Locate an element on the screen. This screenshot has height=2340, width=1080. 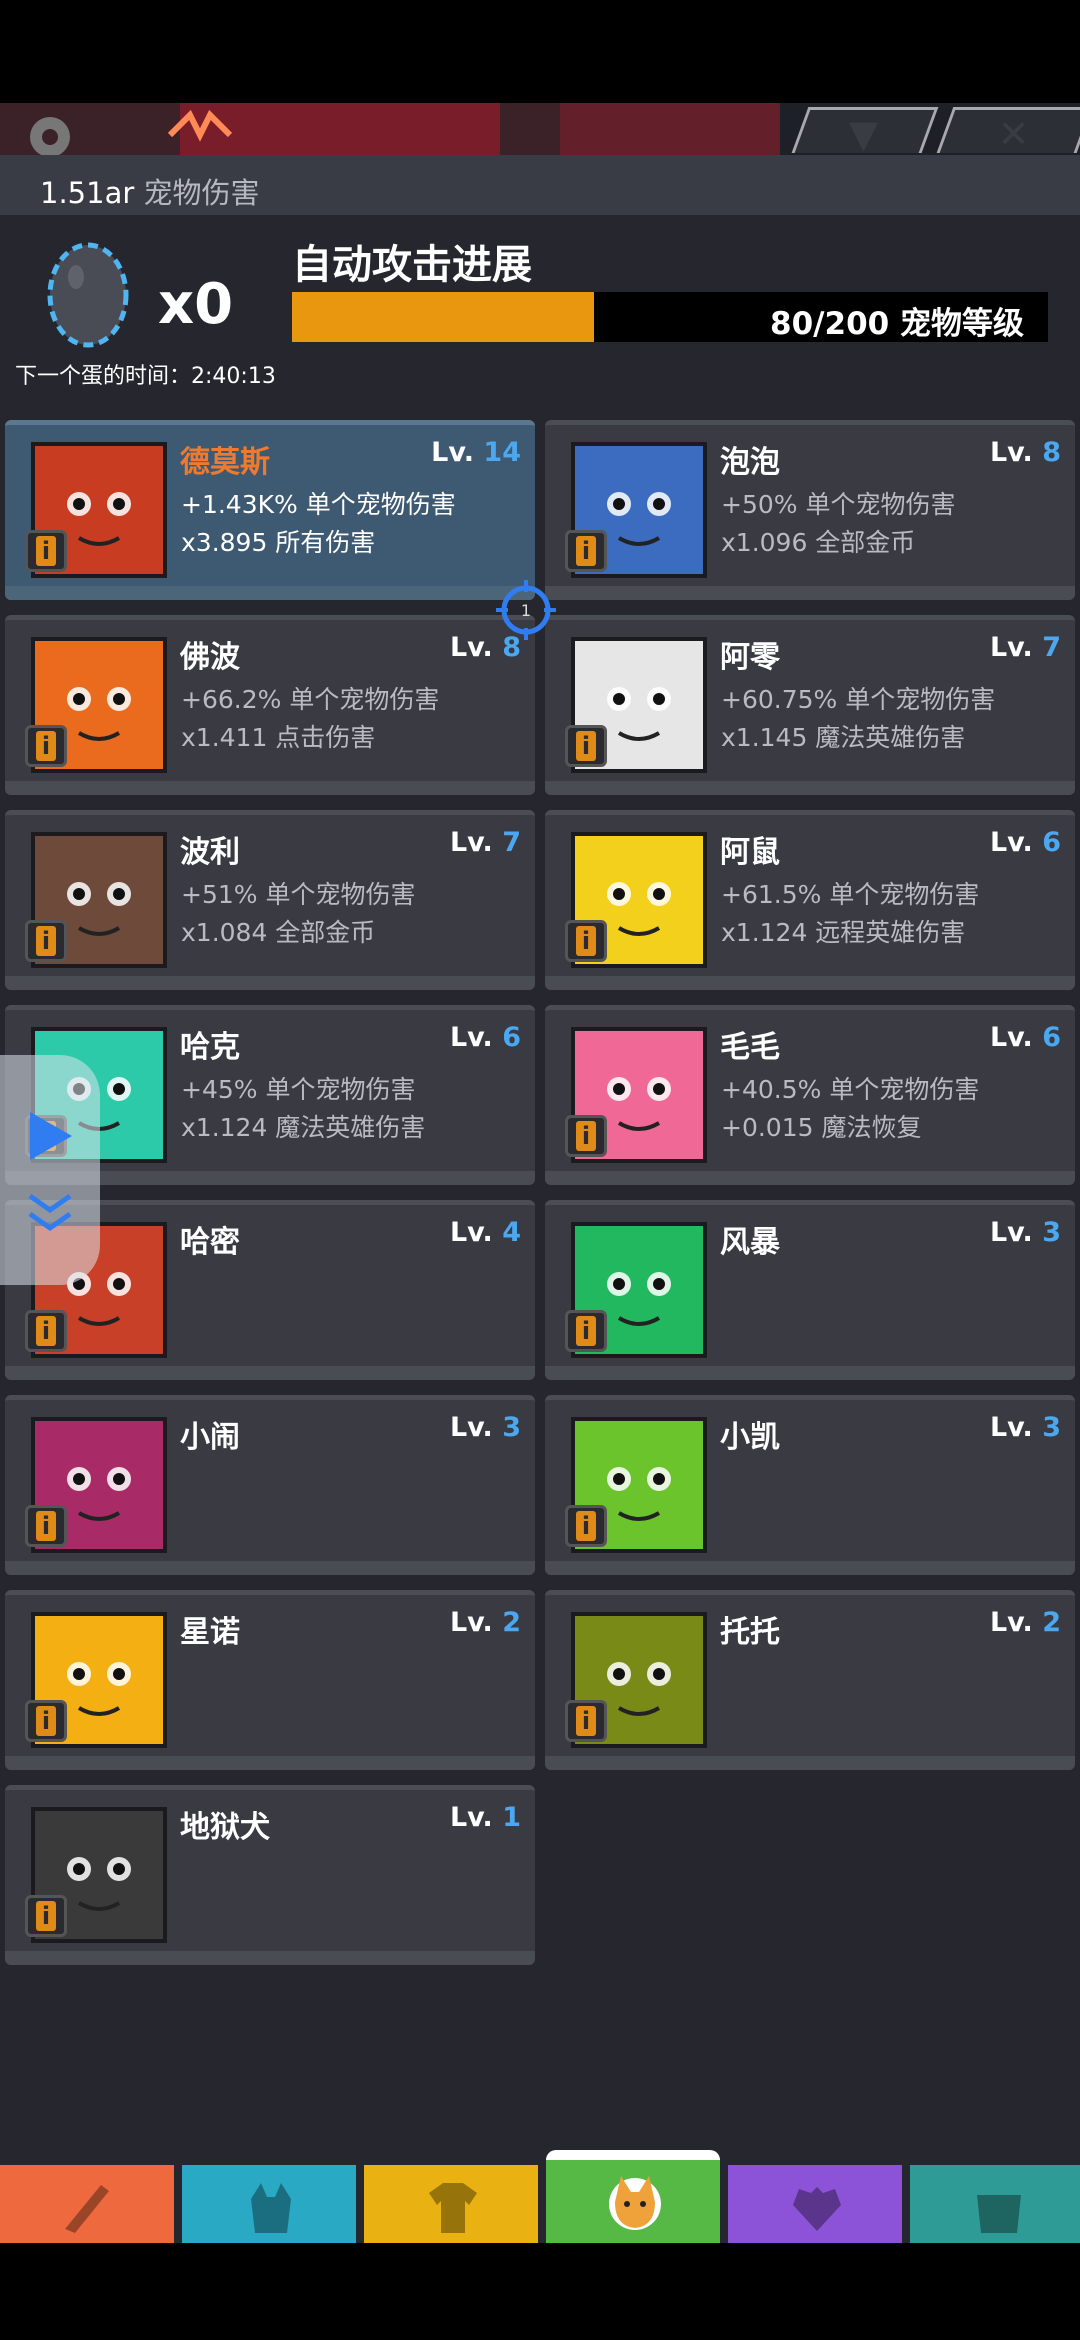
pet-card: i 地狱犬 Lv. 1 is located at coordinates (270, 1875).